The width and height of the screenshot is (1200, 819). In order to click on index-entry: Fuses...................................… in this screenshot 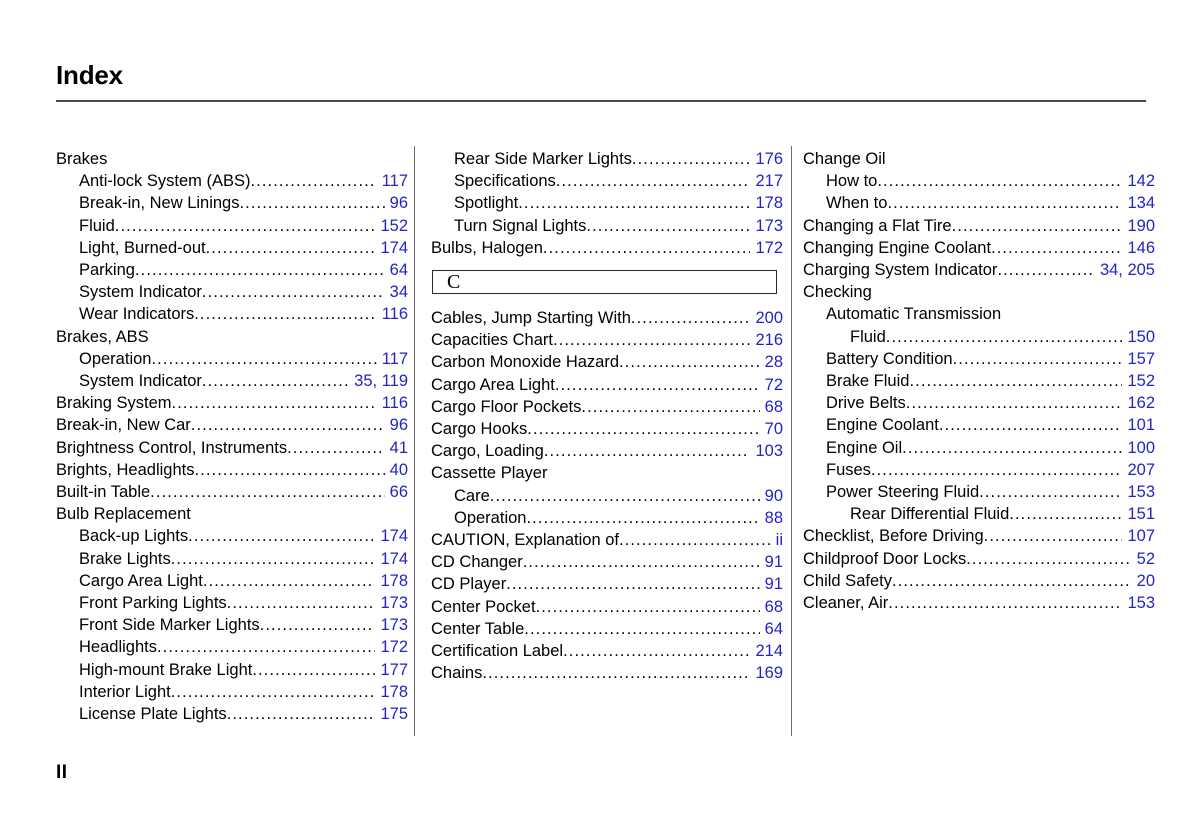, I will do `click(979, 470)`.